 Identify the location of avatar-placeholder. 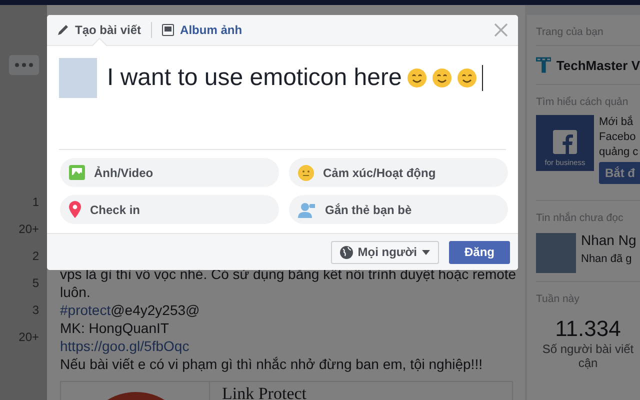
(556, 253).